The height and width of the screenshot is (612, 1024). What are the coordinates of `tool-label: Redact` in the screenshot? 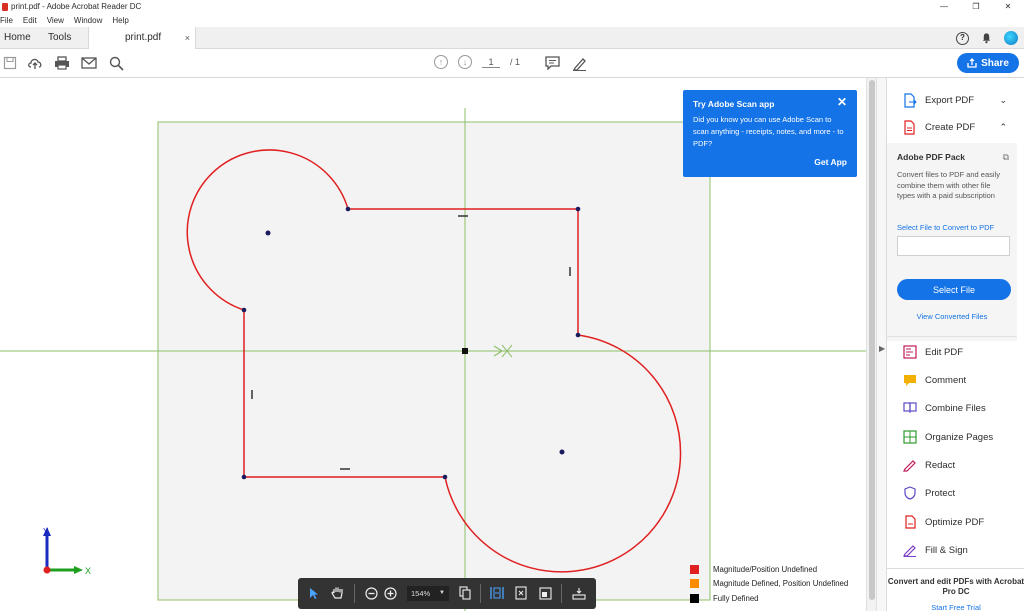 It's located at (940, 465).